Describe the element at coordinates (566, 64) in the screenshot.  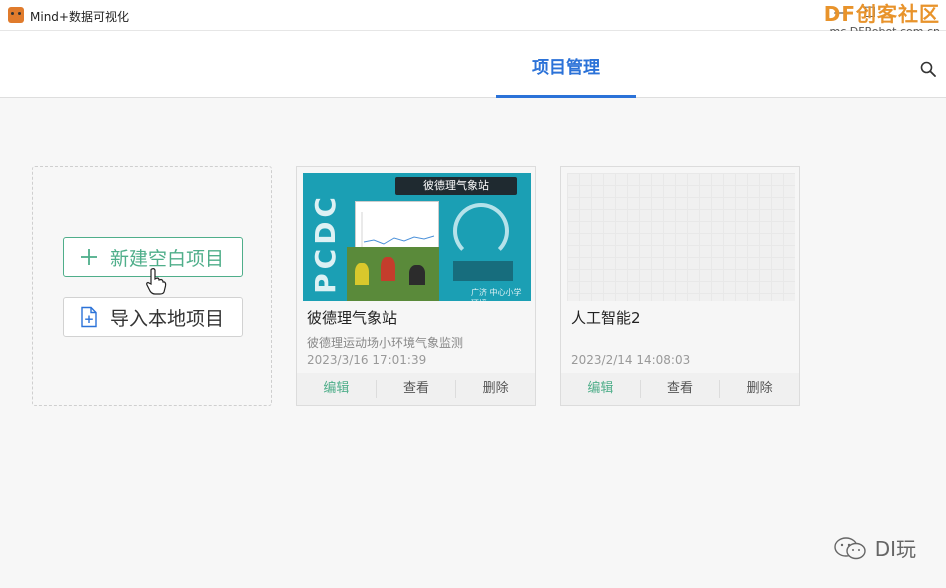
I see `tab-project-management: 项目管理` at that location.